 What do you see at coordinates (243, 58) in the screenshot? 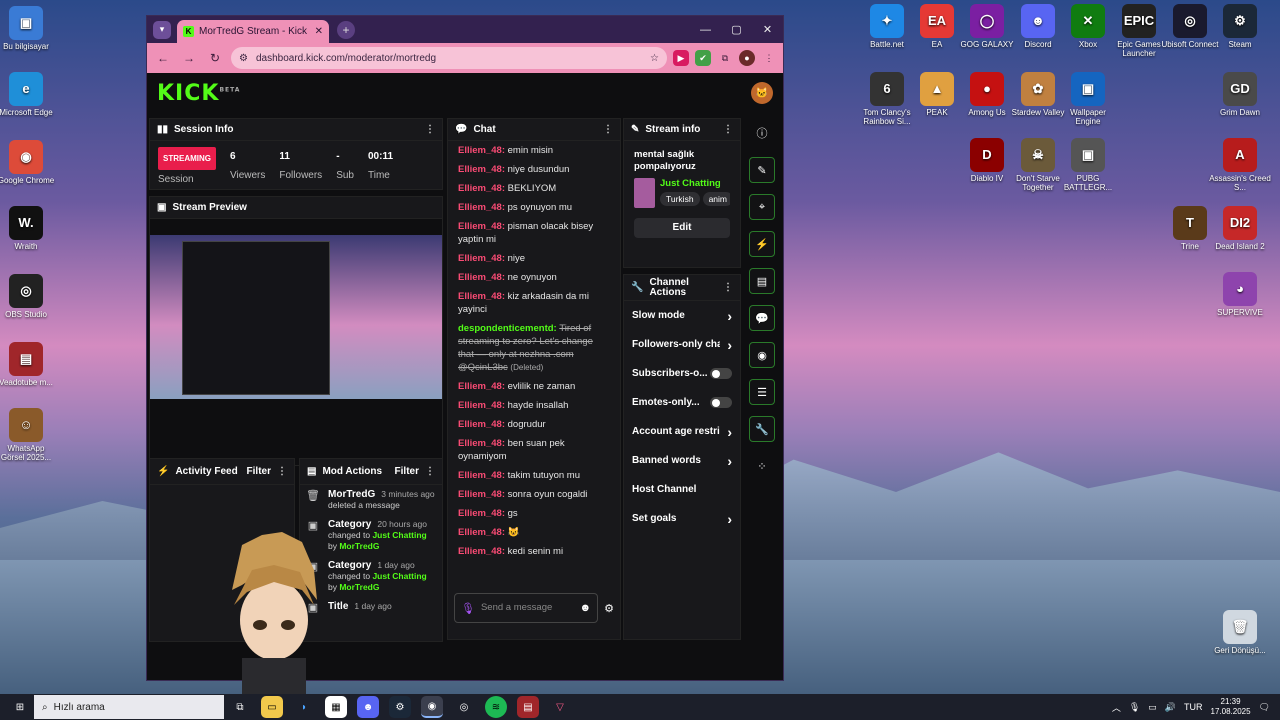
I see `site-info-icon: ⚙` at bounding box center [243, 58].